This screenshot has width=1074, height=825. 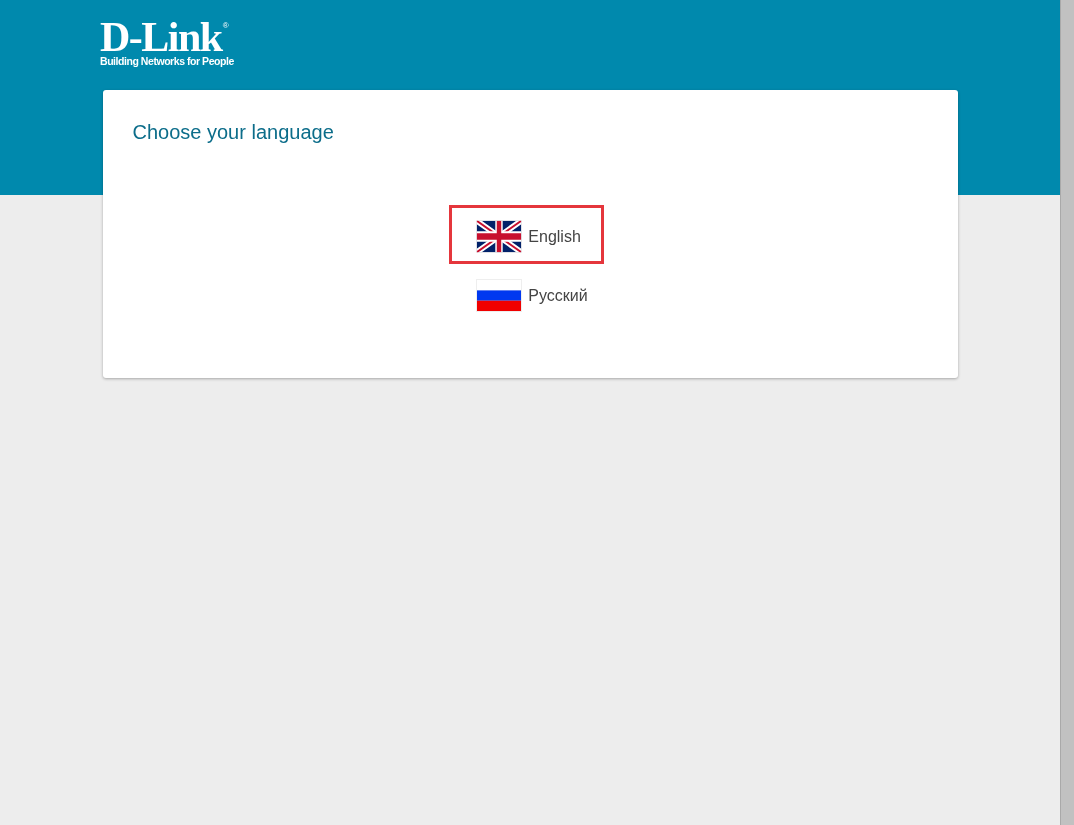 I want to click on language-option: English, so click(x=526, y=234).